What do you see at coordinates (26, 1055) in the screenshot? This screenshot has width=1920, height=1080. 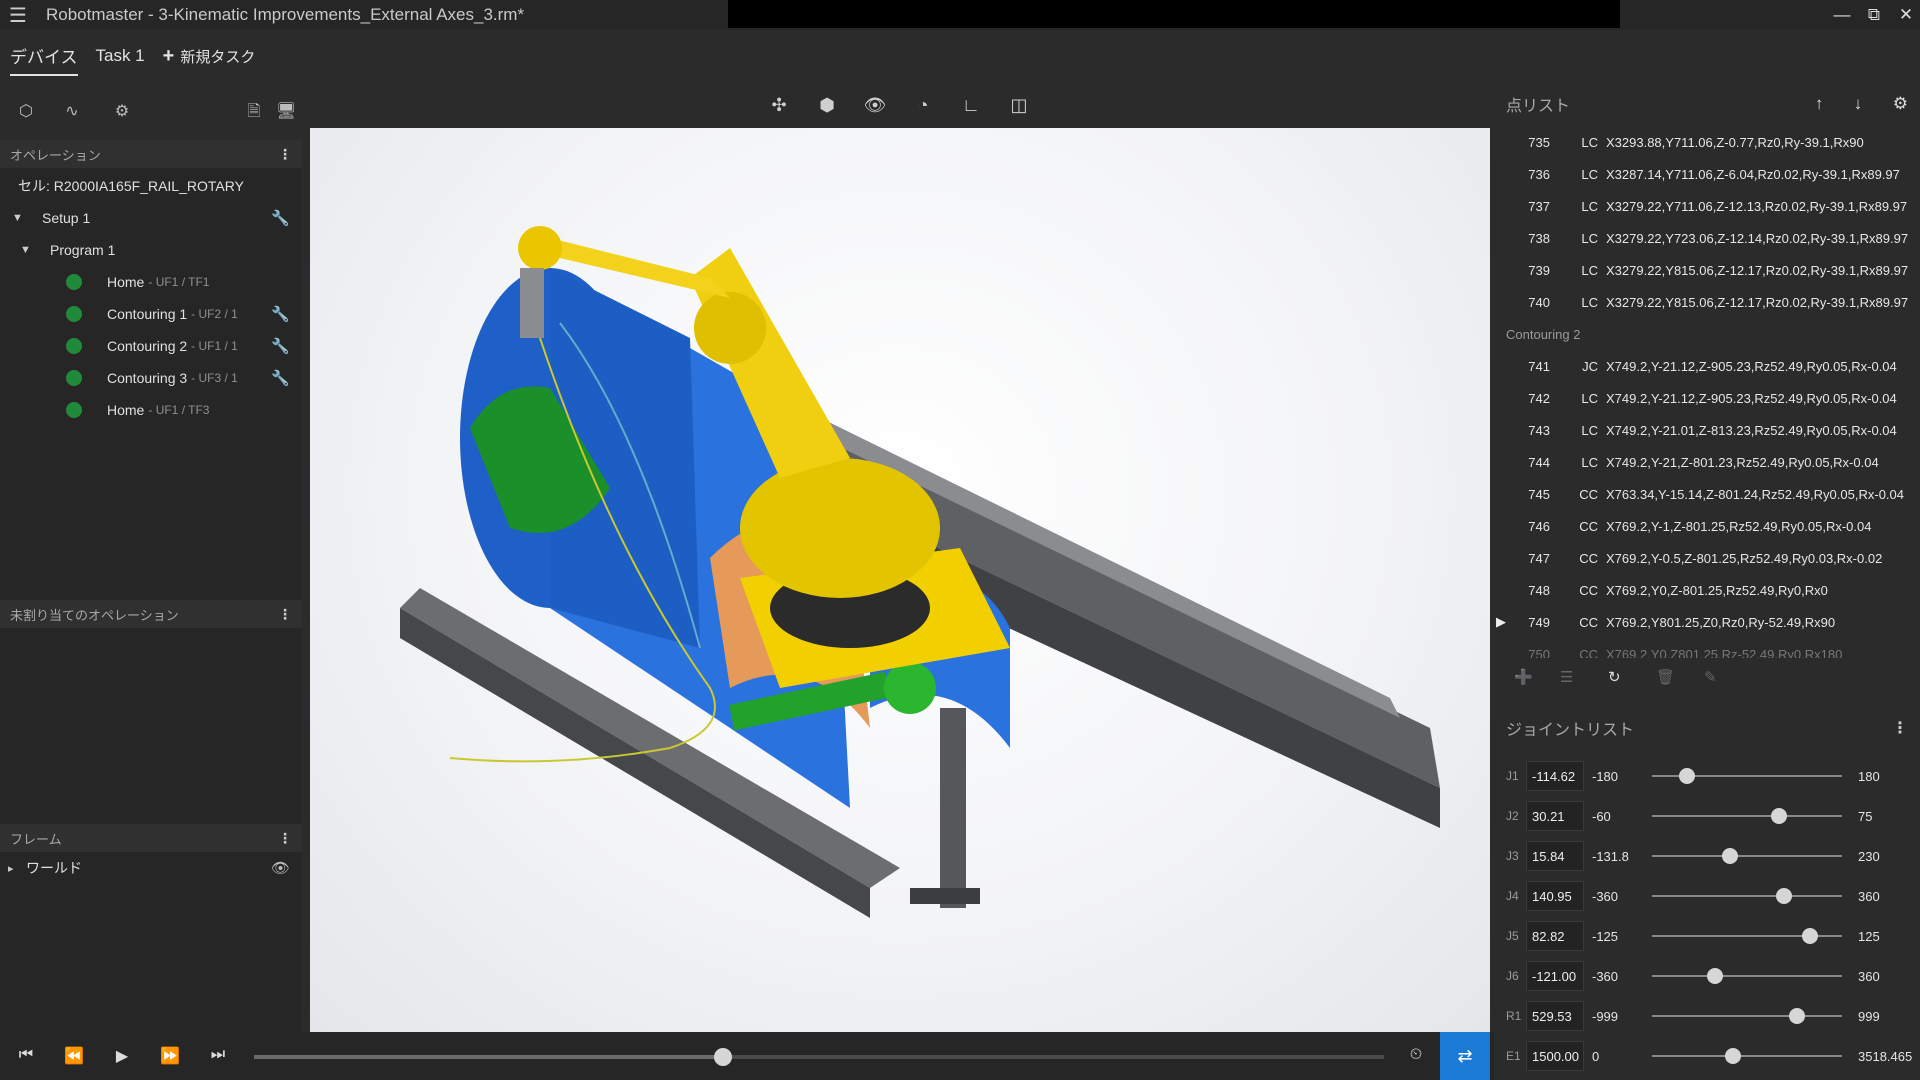 I see `skip-start-icon: ⏮` at bounding box center [26, 1055].